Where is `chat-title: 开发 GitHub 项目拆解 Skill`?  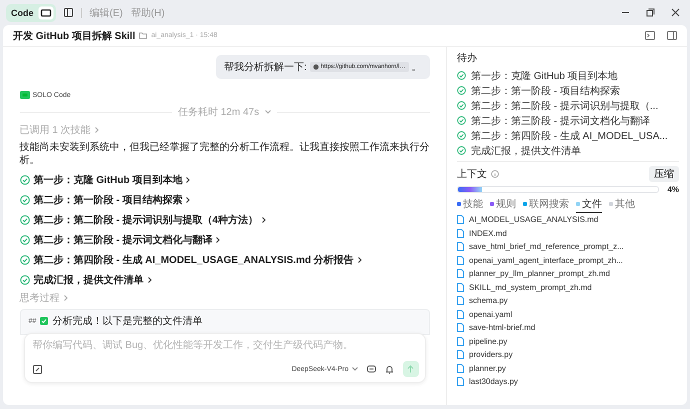
chat-title: 开发 GitHub 项目拆解 Skill is located at coordinates (74, 36).